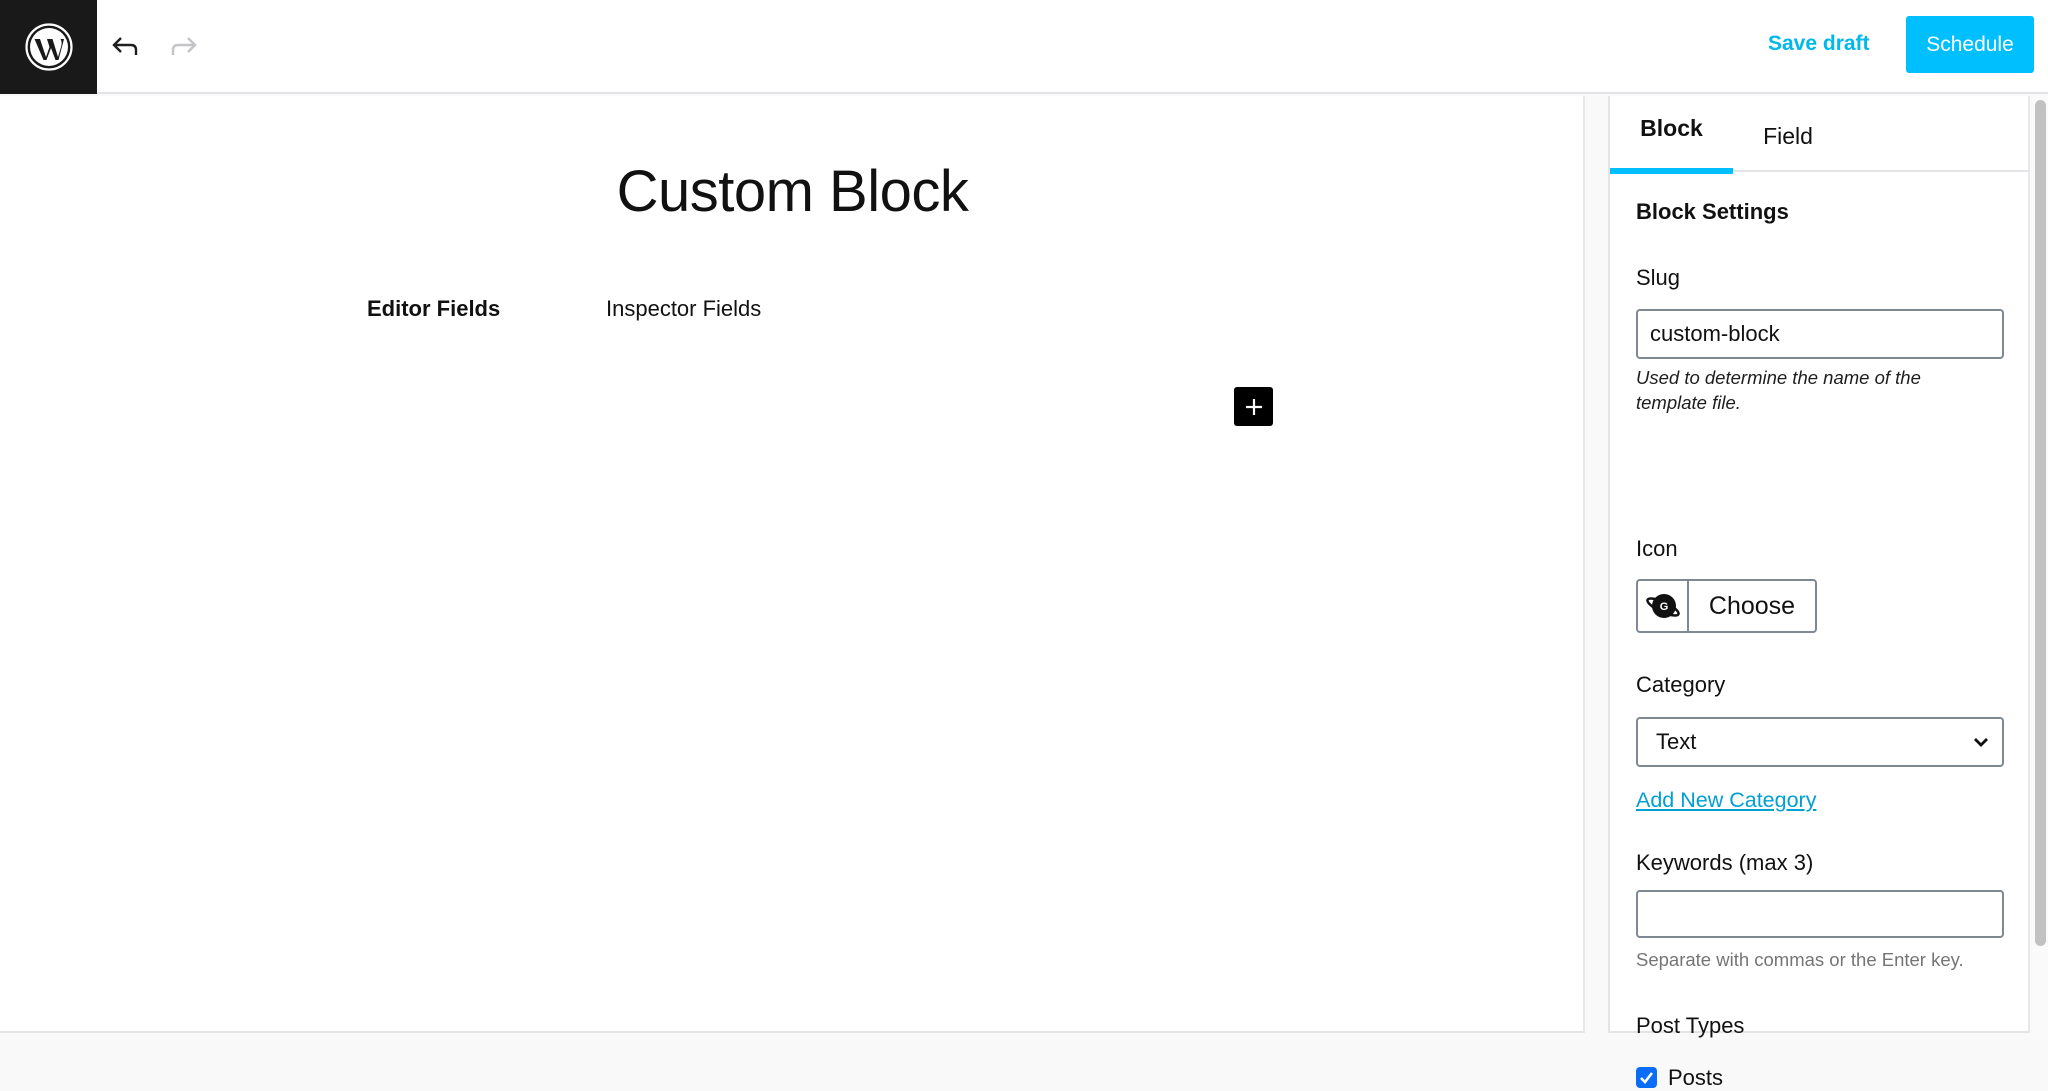 This screenshot has height=1091, width=2048. I want to click on sidebar-scrollbar, so click(2040, 564).